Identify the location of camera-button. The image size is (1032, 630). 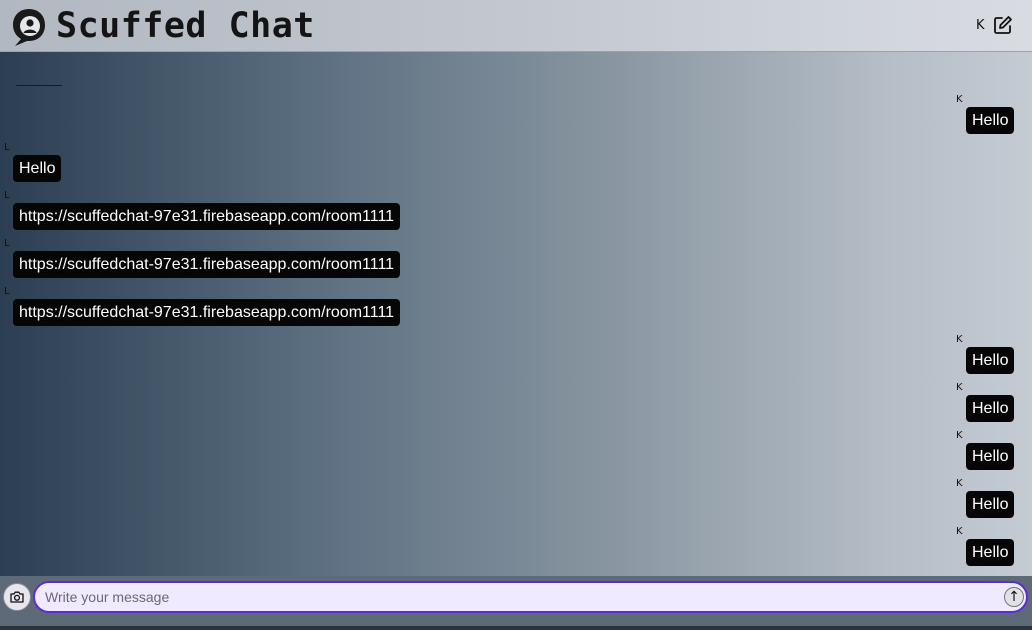
(17, 597).